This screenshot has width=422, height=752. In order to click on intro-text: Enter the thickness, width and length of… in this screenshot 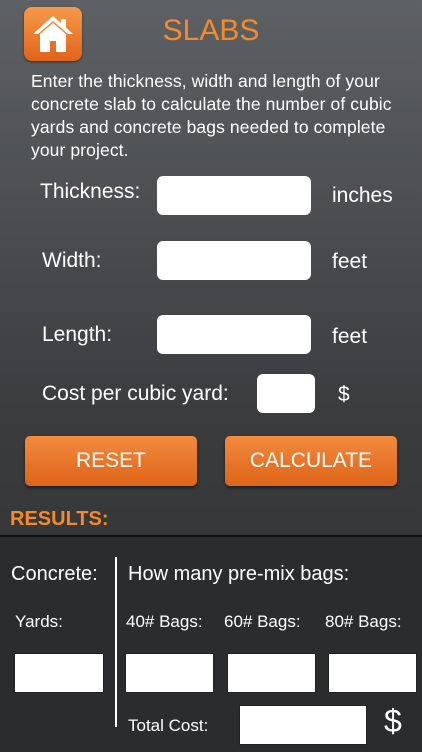, I will do `click(211, 115)`.